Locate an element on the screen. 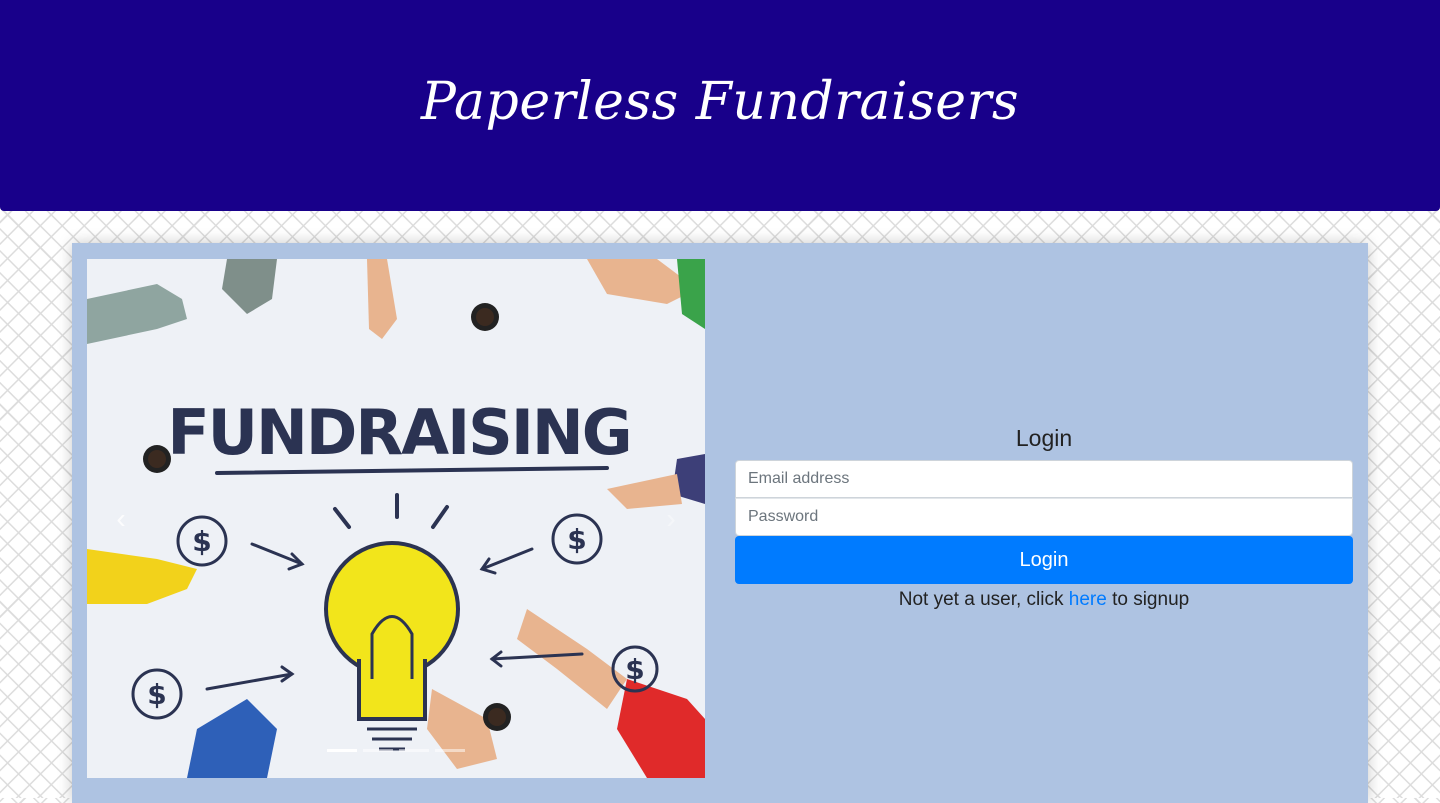 The width and height of the screenshot is (1440, 803). email-field is located at coordinates (1044, 479).